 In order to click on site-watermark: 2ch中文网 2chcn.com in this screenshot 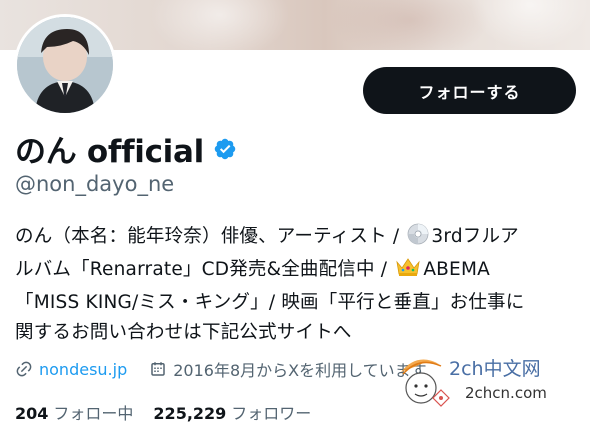, I will do `click(482, 381)`.